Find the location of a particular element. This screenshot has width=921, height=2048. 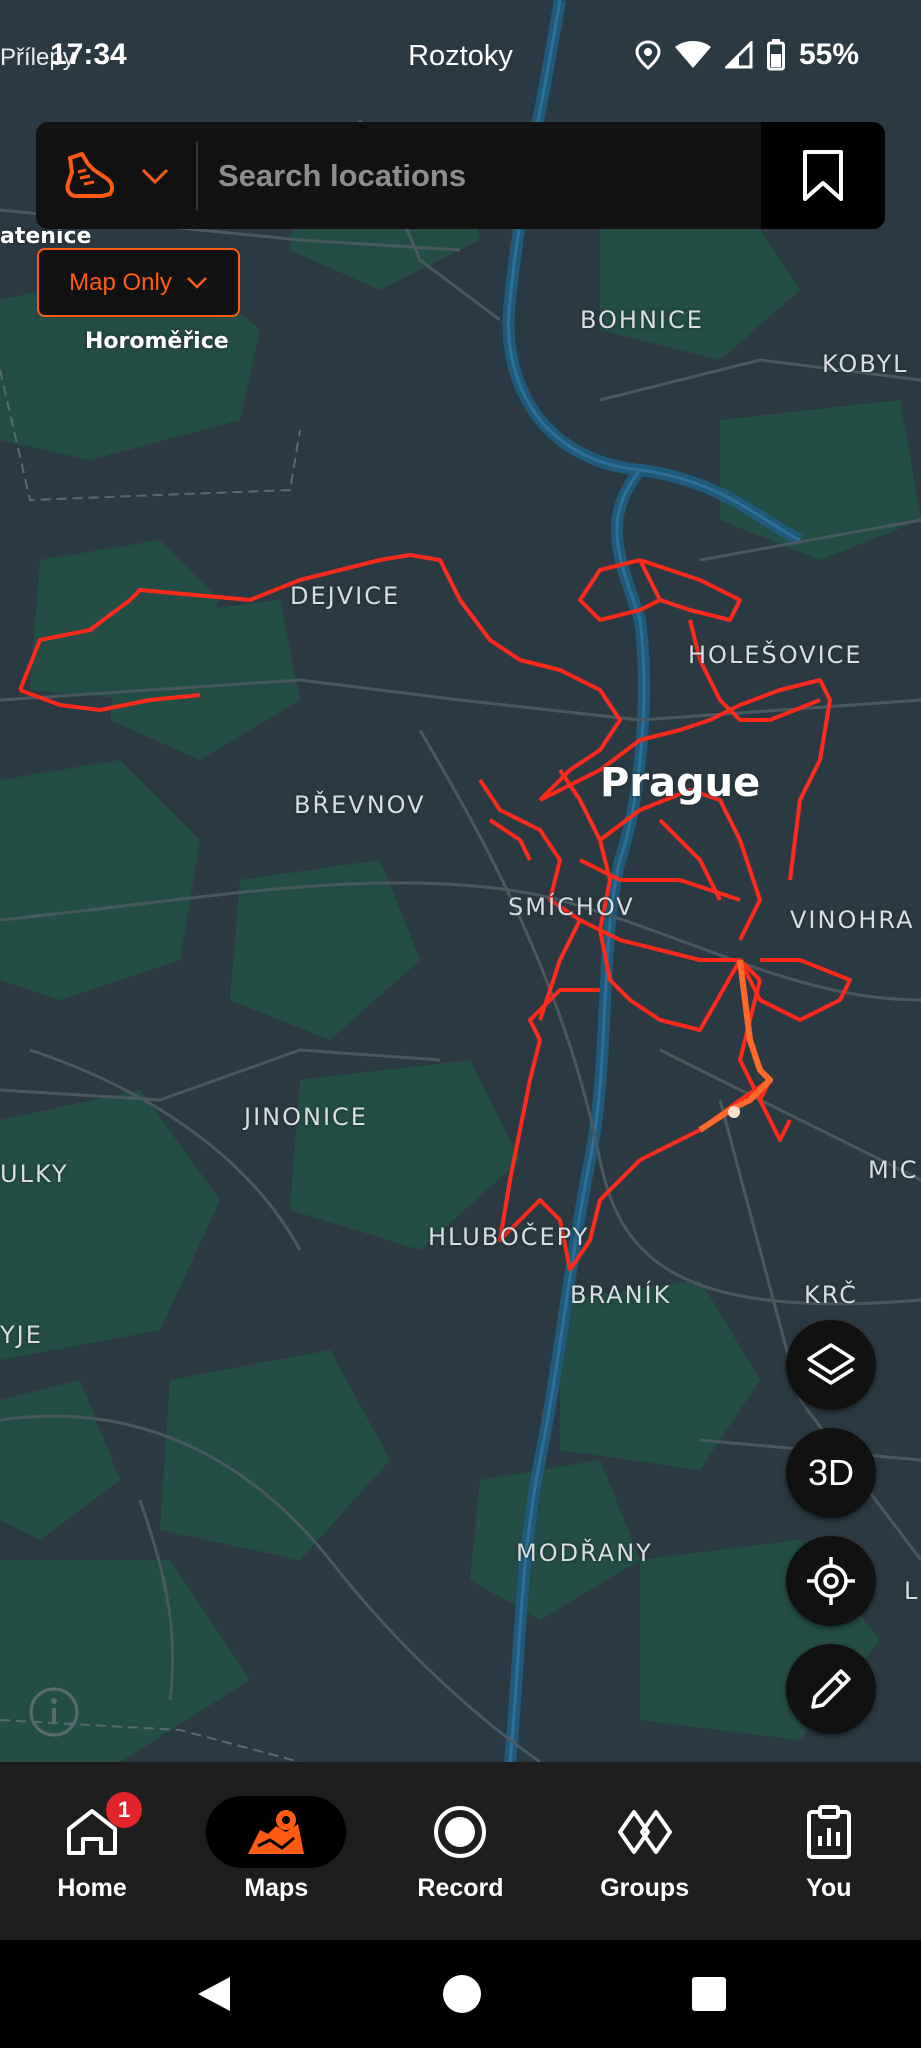

draw-route-button is located at coordinates (831, 1689).